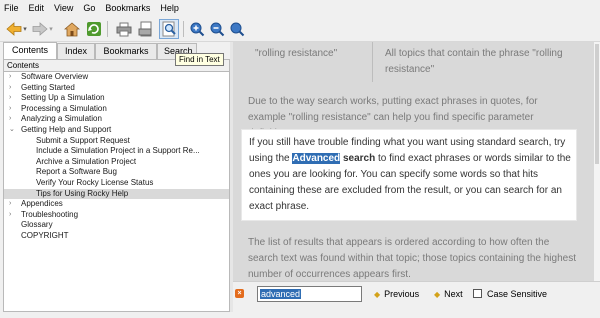 This screenshot has width=600, height=318. I want to click on tree-item: › Software Overview, so click(116, 77).